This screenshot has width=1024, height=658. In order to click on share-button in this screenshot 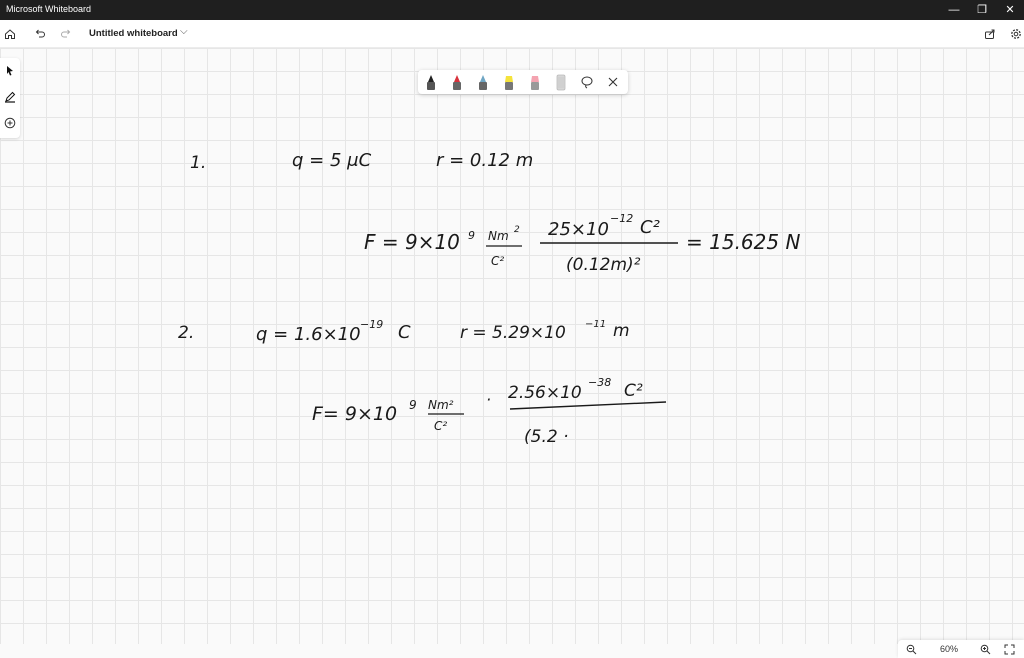, I will do `click(990, 34)`.